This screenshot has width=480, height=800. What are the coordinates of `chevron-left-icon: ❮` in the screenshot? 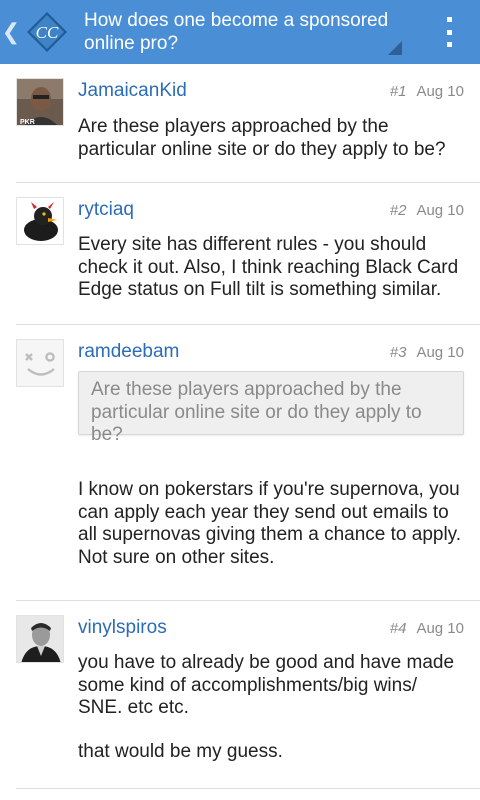 It's located at (11, 32).